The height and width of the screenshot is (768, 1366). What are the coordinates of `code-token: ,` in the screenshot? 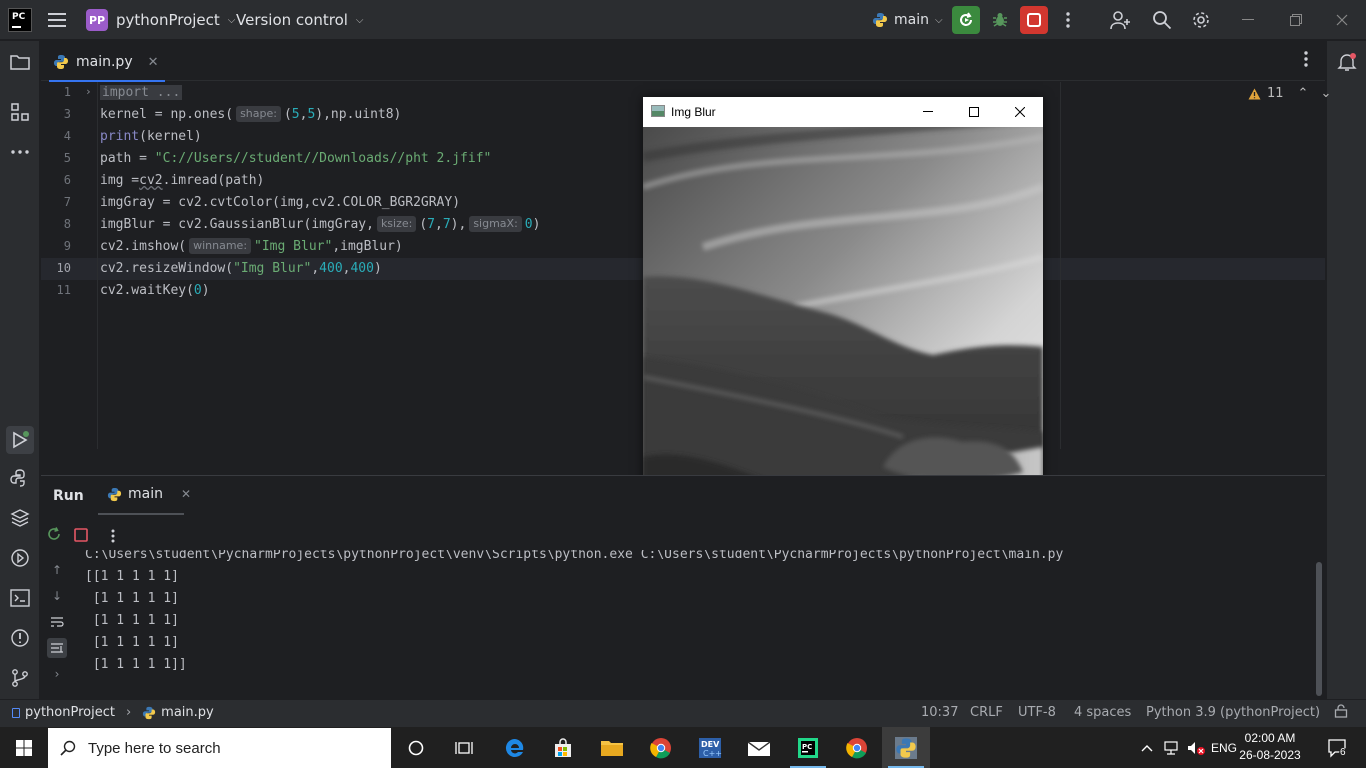 It's located at (439, 224).